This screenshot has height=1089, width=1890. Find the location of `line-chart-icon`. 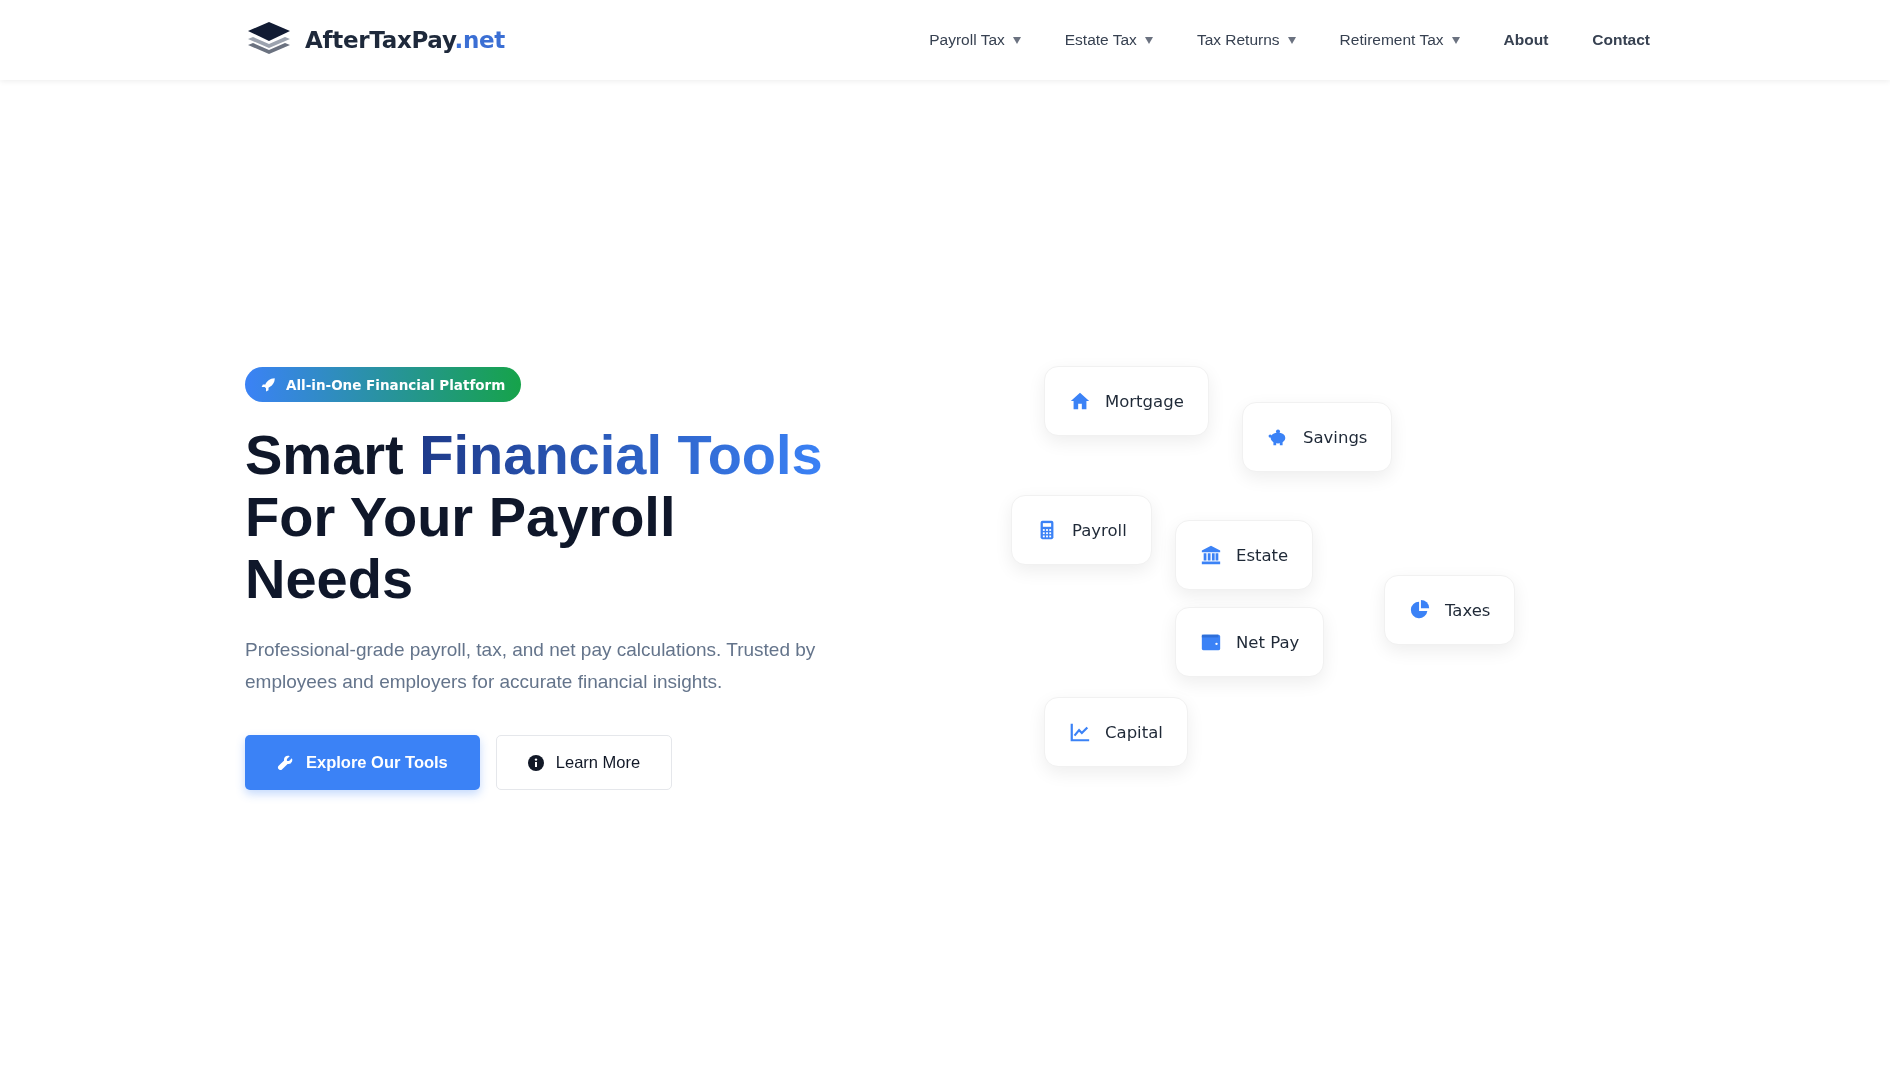

line-chart-icon is located at coordinates (1080, 732).